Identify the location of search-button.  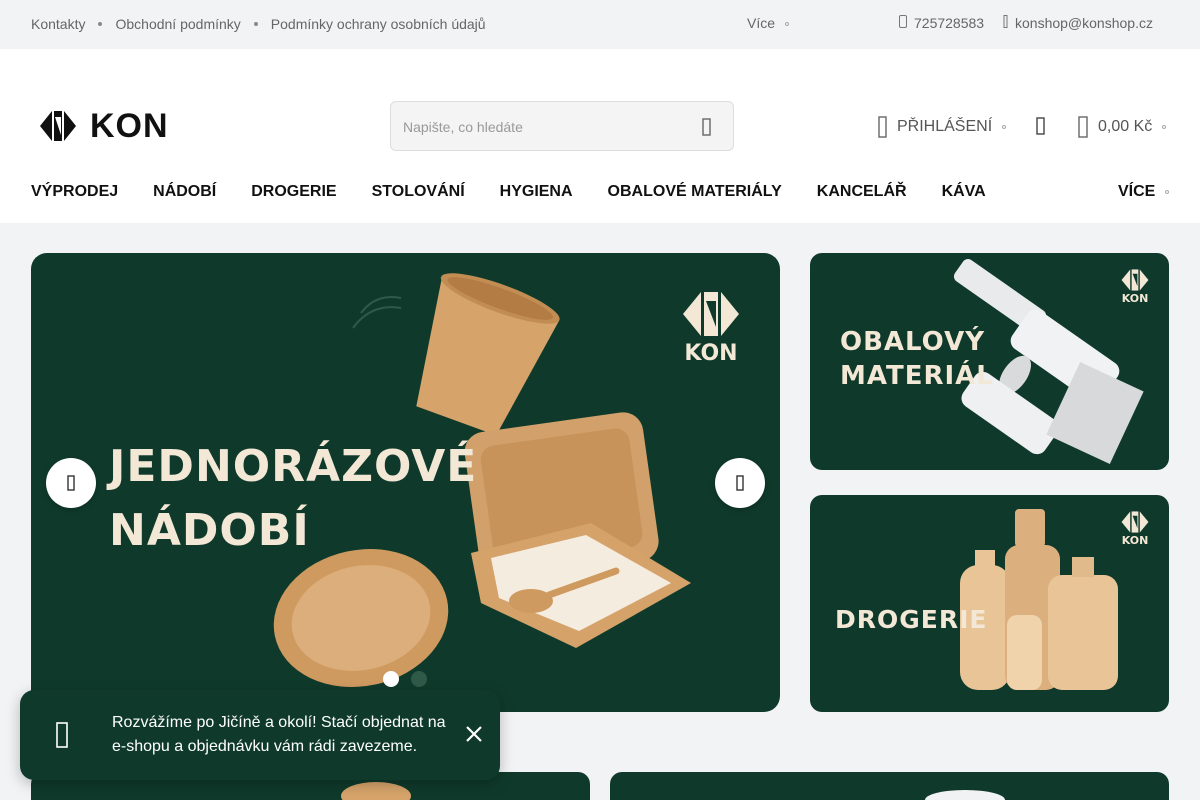
(707, 127).